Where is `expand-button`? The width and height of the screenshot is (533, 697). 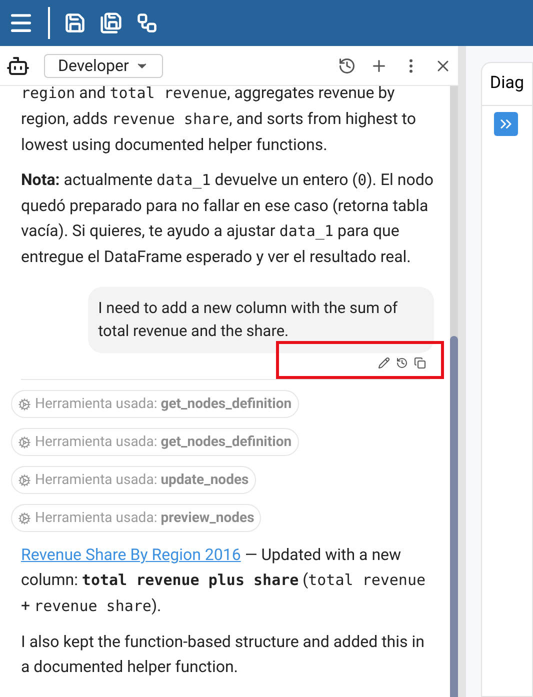 expand-button is located at coordinates (506, 124).